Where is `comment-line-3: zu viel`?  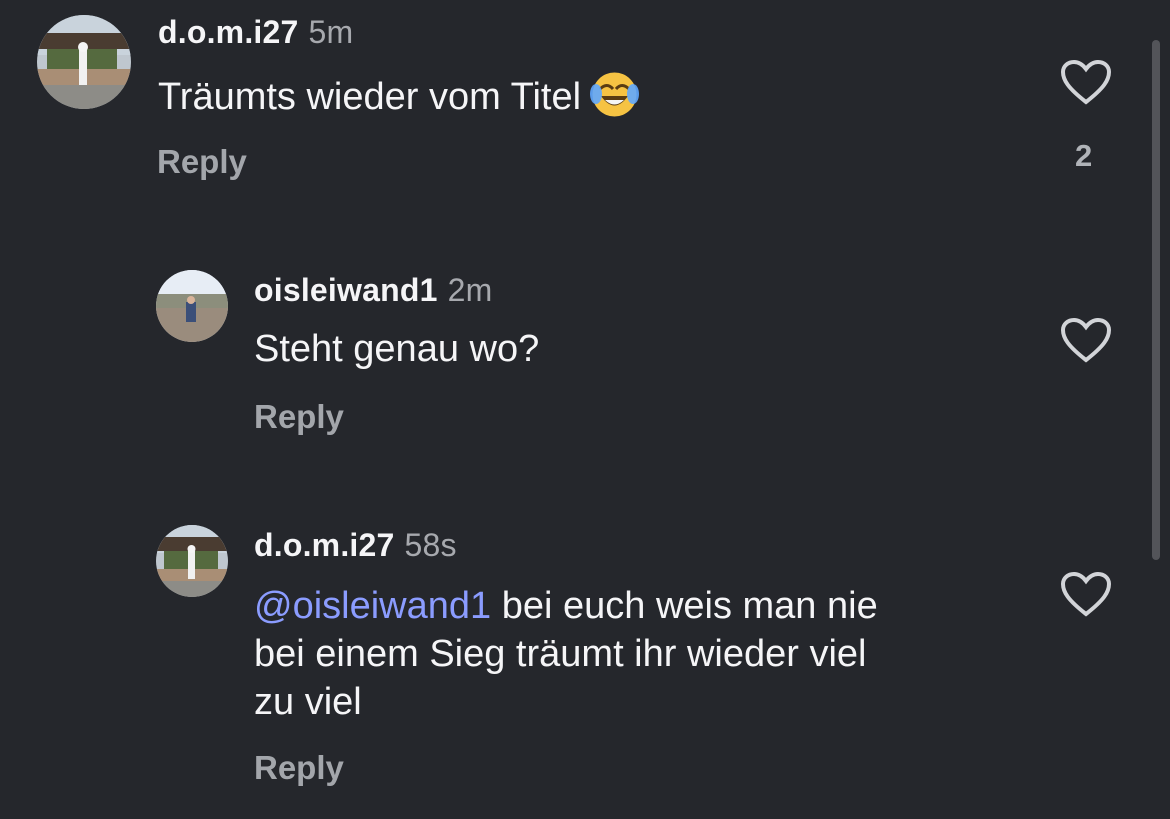
comment-line-3: zu viel is located at coordinates (308, 702).